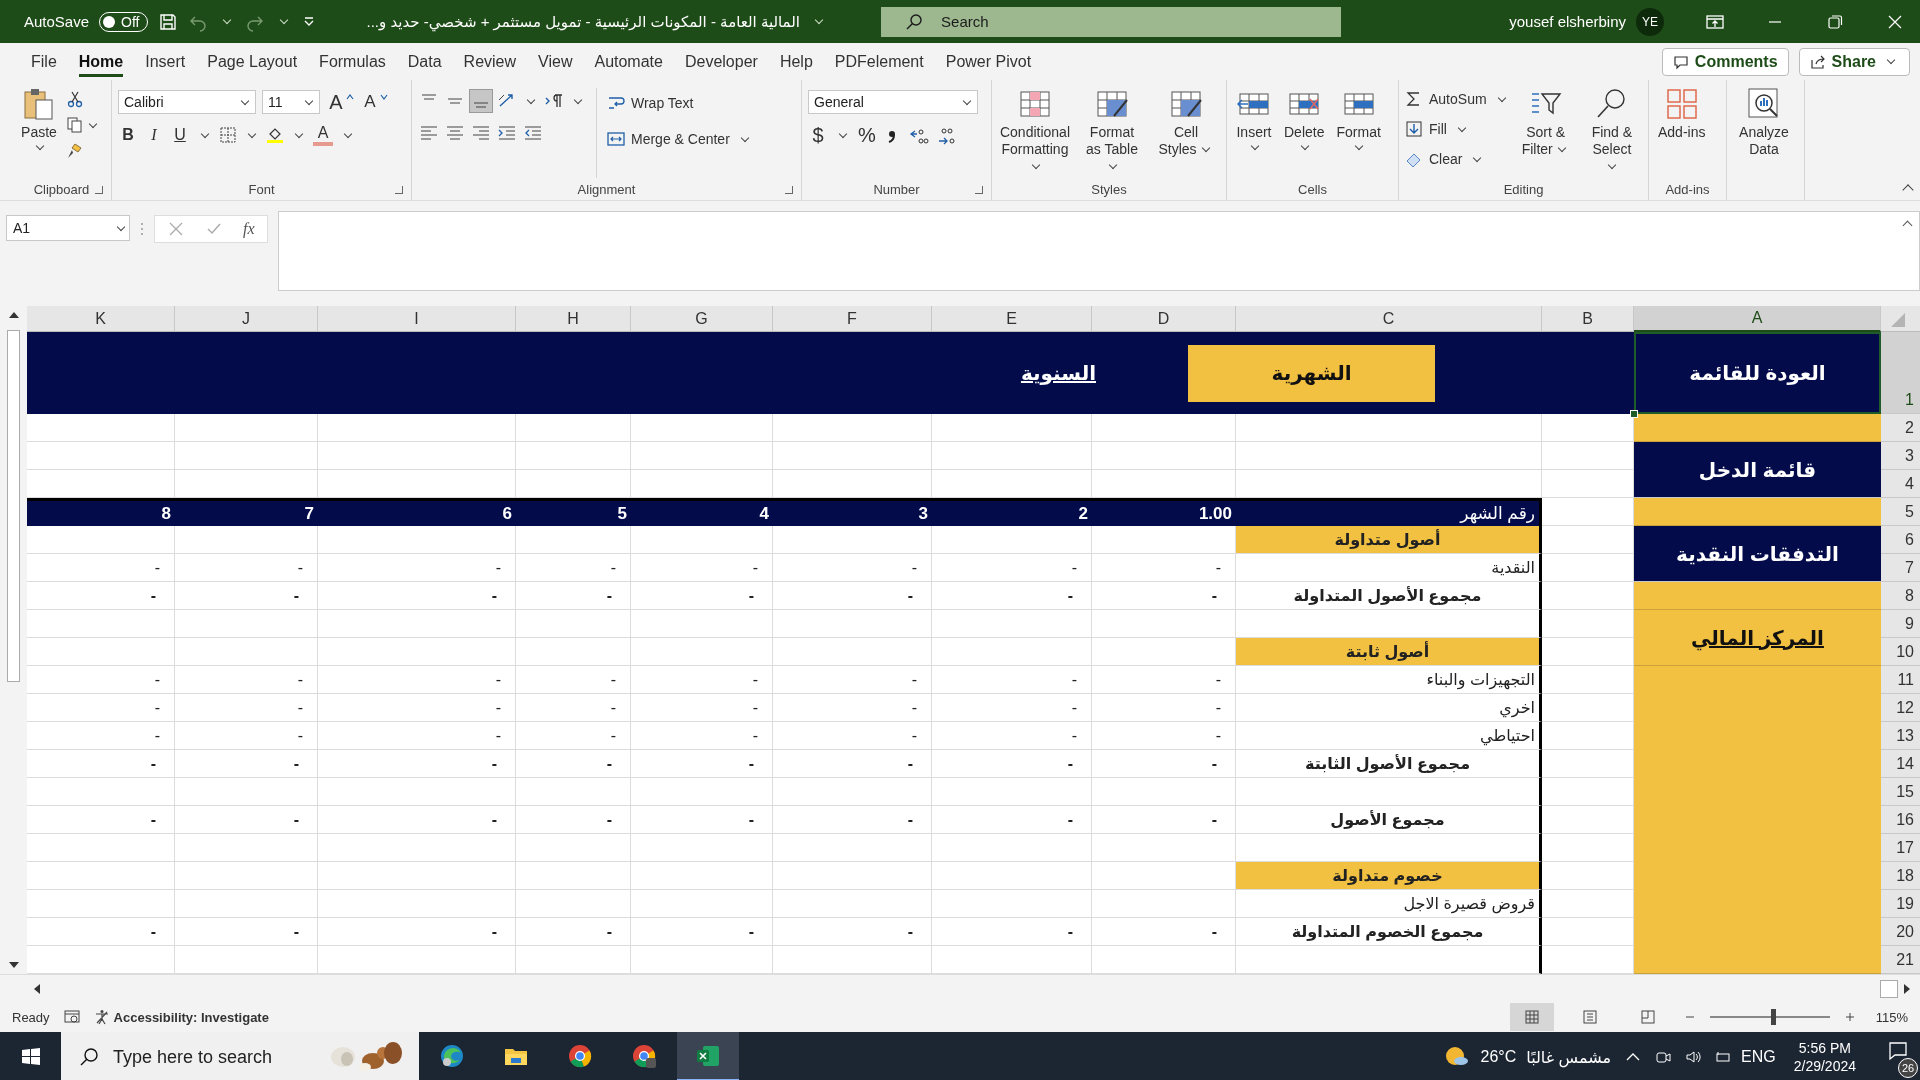 The height and width of the screenshot is (1080, 1920). What do you see at coordinates (1757, 638) in the screenshot?
I see `nav-link-cell: المركز المالي` at bounding box center [1757, 638].